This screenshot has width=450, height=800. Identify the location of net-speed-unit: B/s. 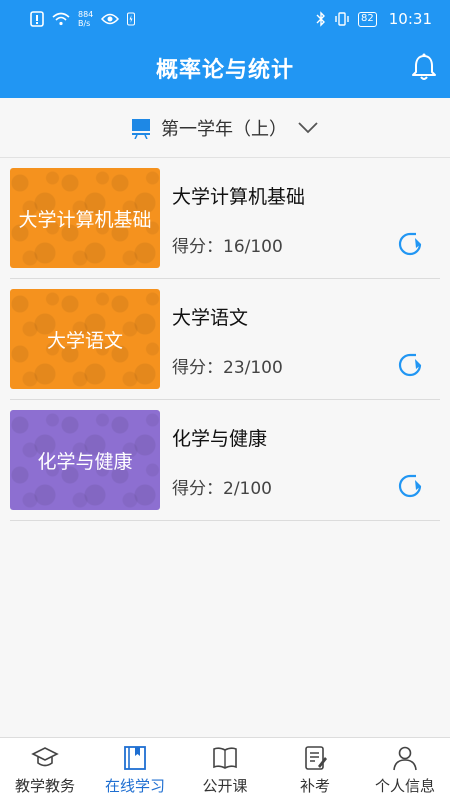
(84, 23).